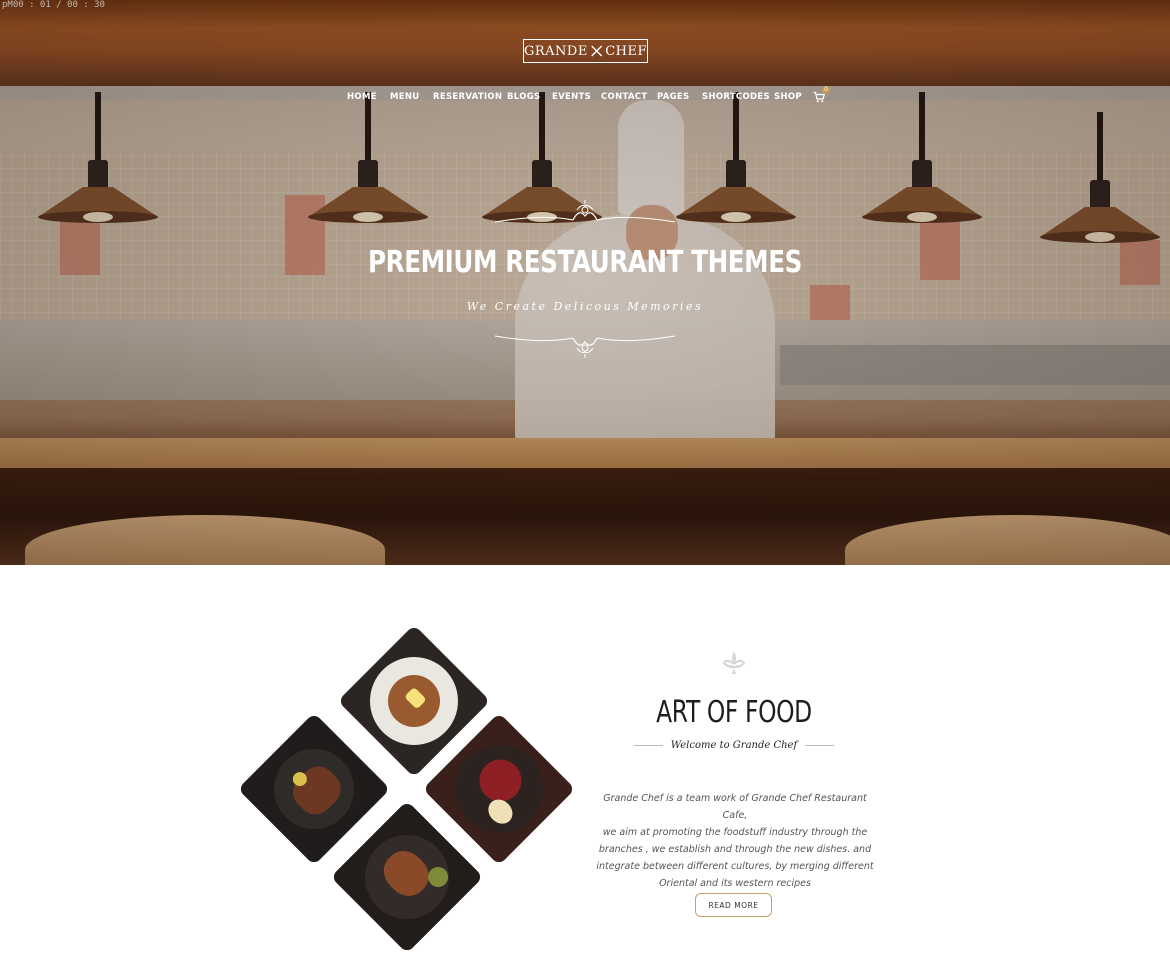 This screenshot has height=953, width=1170. Describe the element at coordinates (735, 883) in the screenshot. I see `about-line: Oriental and its western recipes` at that location.